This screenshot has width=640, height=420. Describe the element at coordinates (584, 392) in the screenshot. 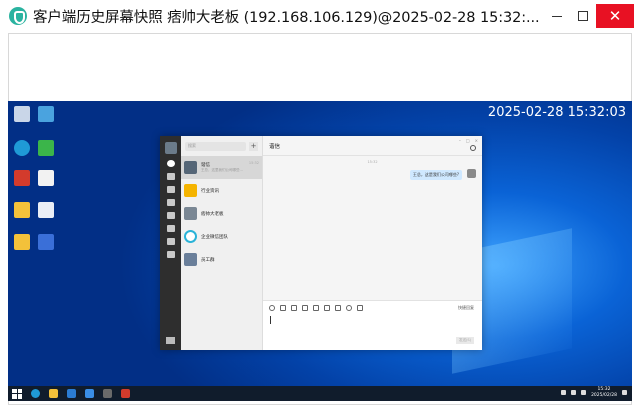

I see `ime-icon` at that location.